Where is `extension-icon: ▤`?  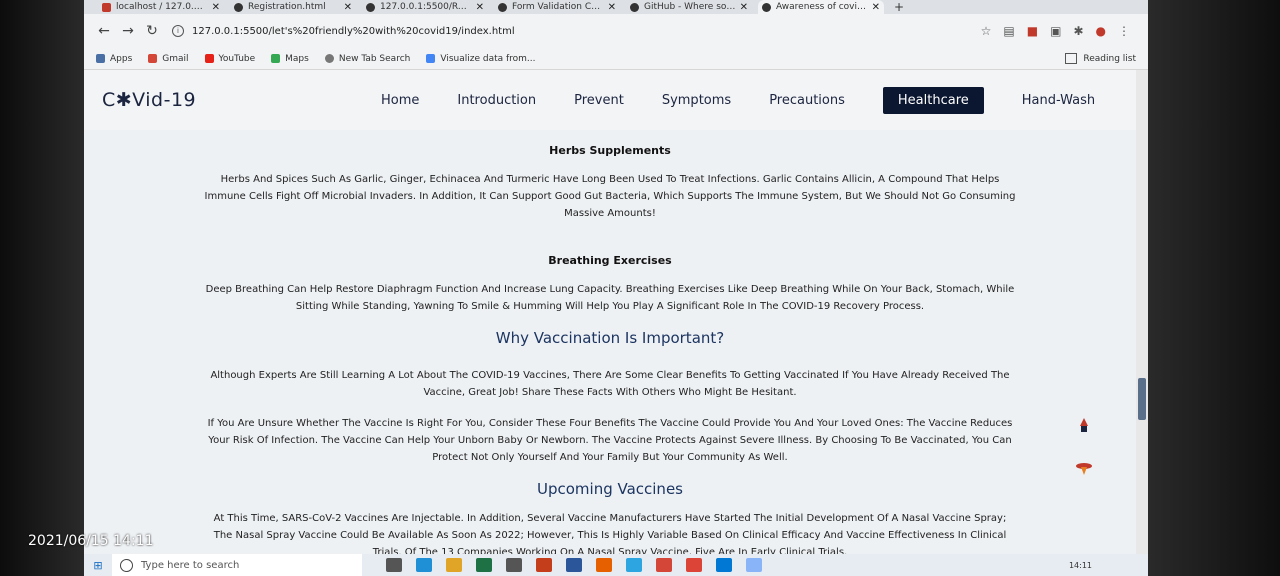
extension-icon: ▤ is located at coordinates (1008, 31).